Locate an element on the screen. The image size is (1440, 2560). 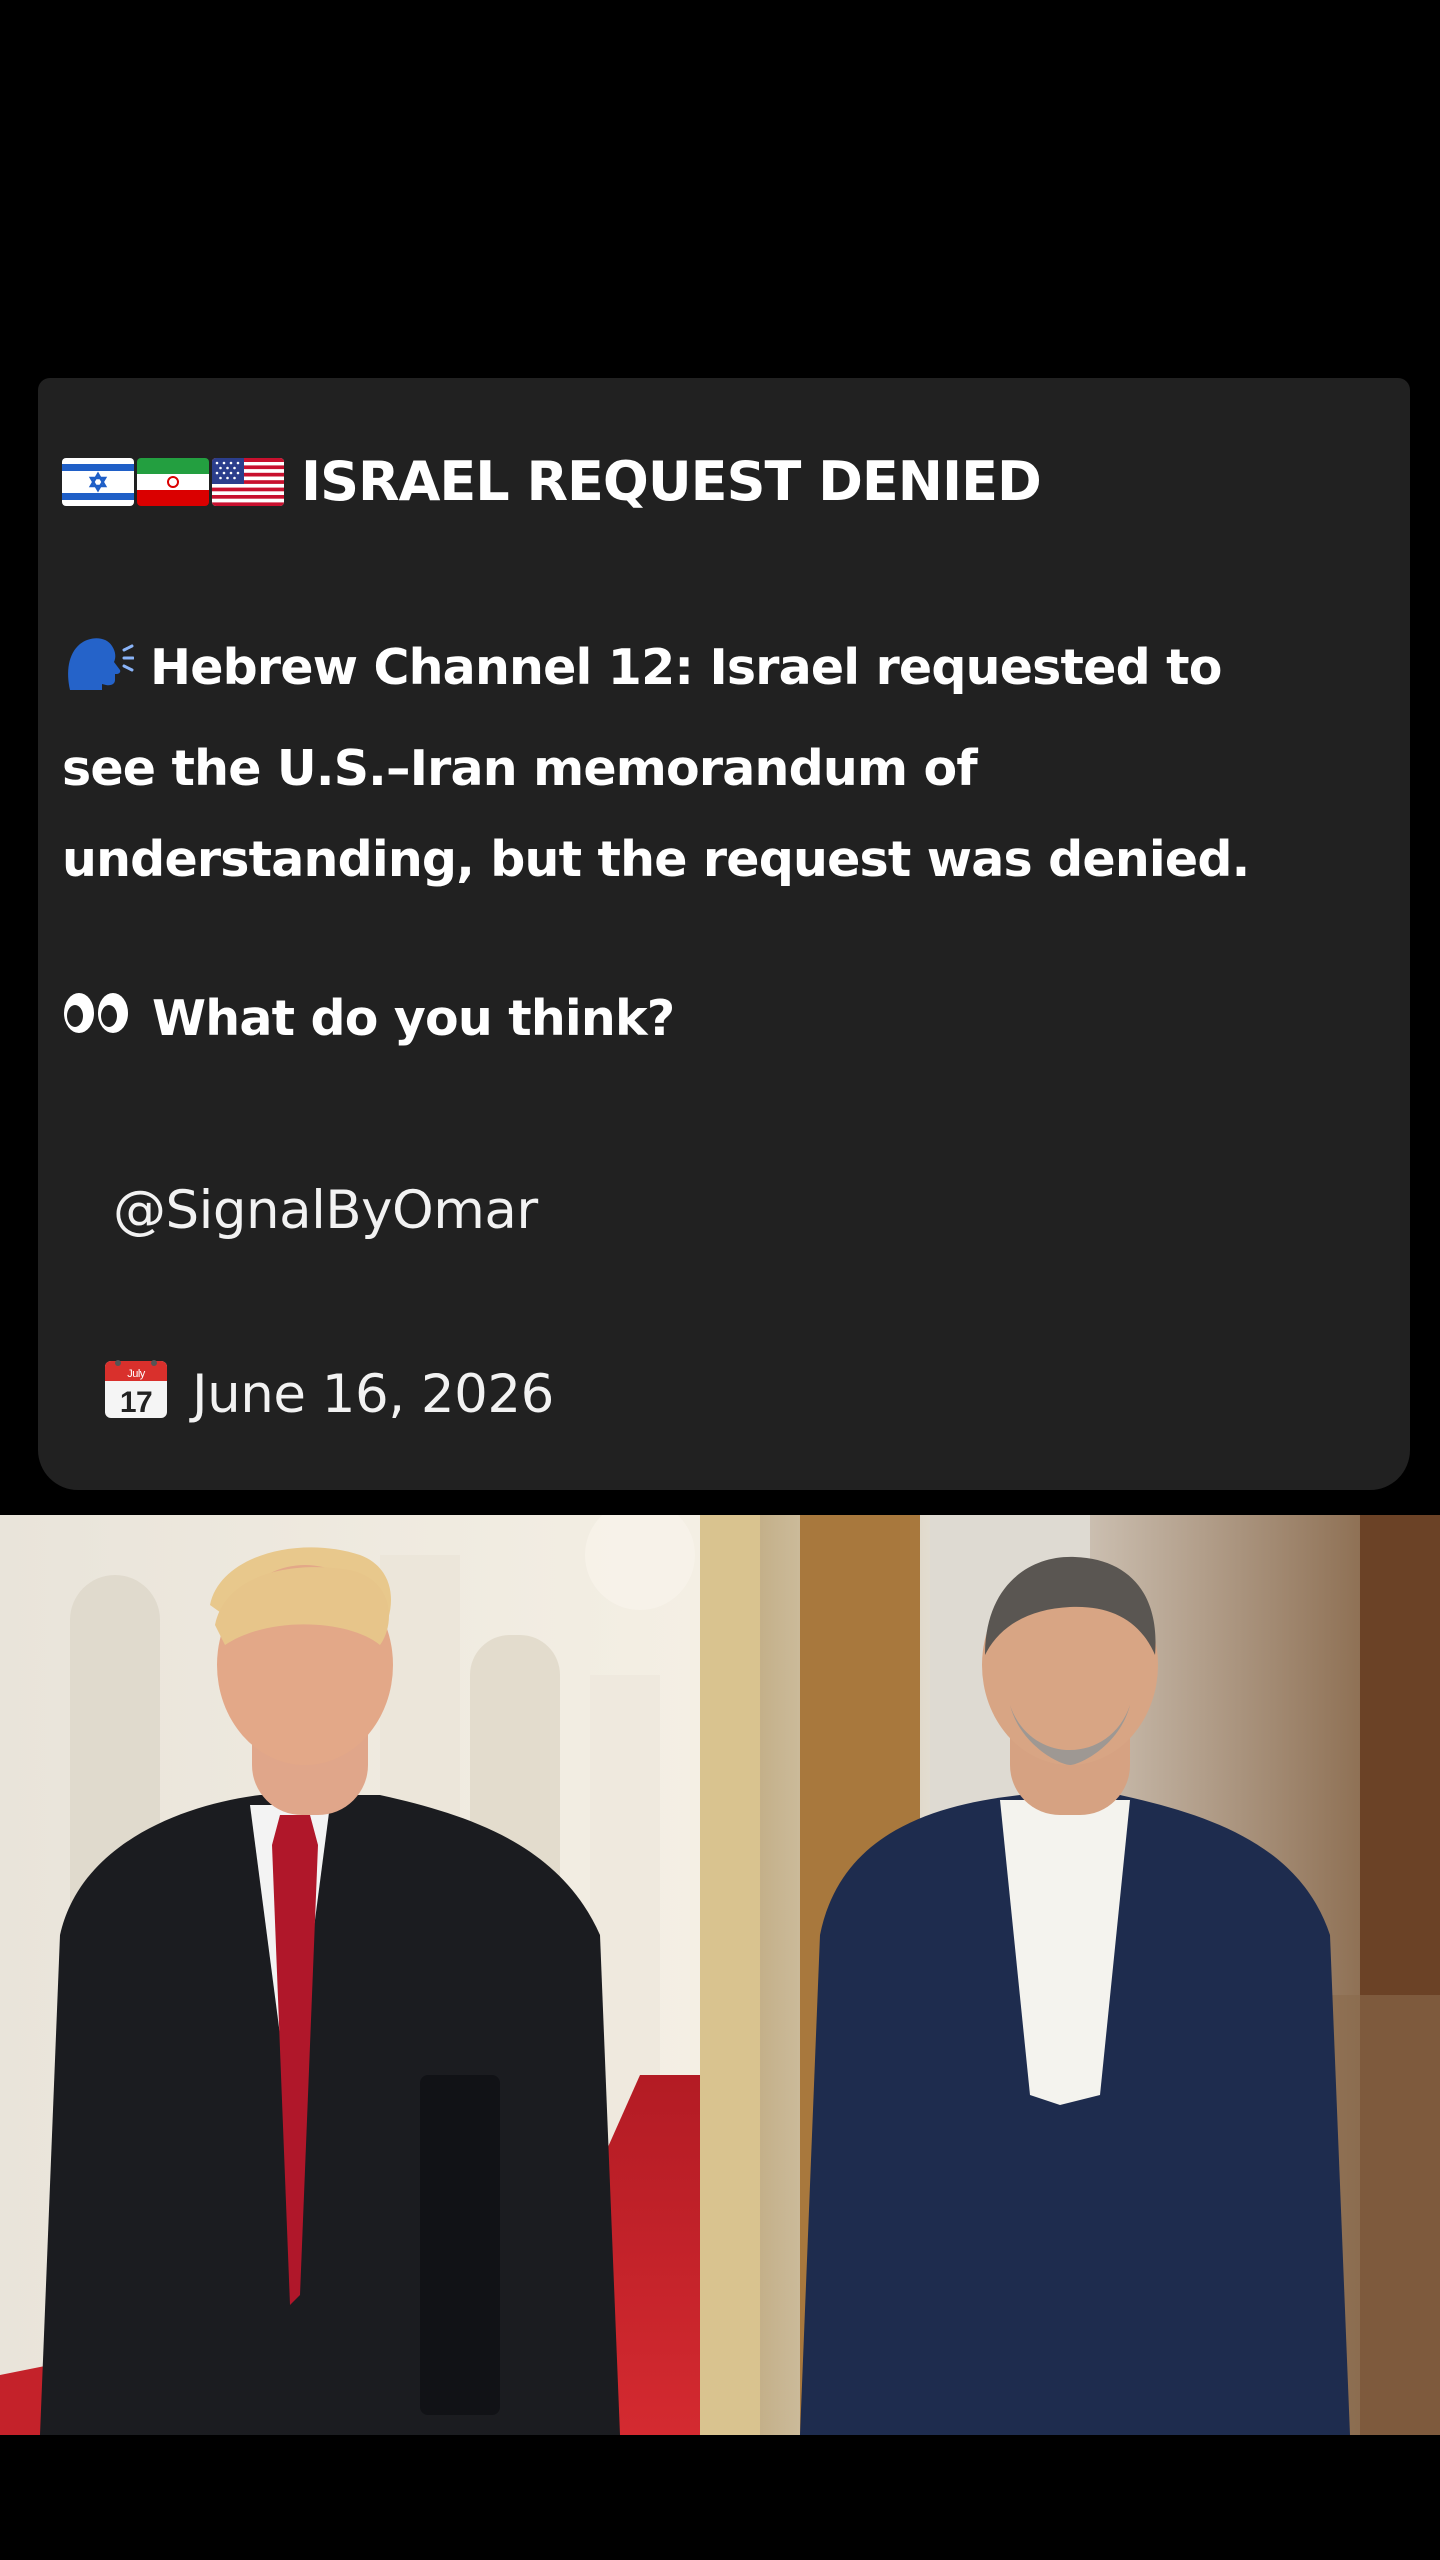
question-row: What do you think? is located at coordinates (368, 1018).